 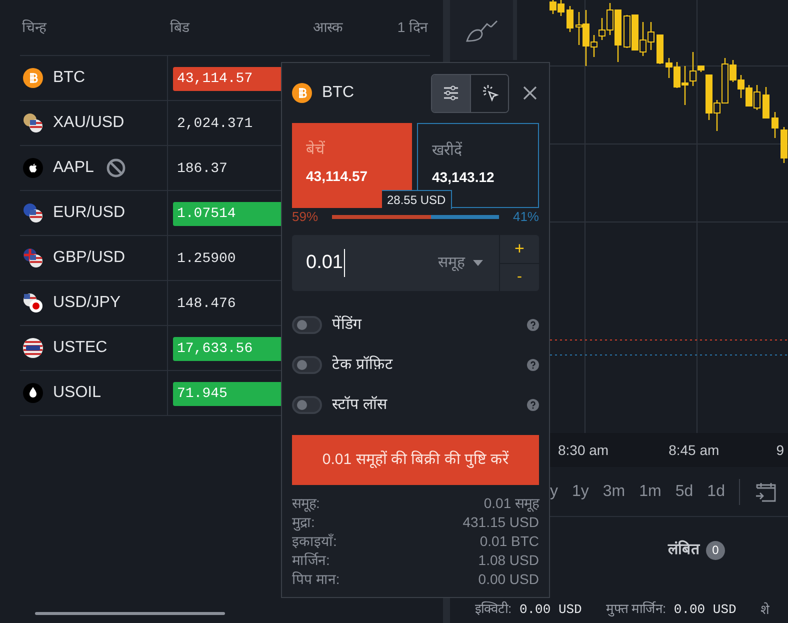 I want to click on column-header: 1 दिन, so click(x=412, y=27).